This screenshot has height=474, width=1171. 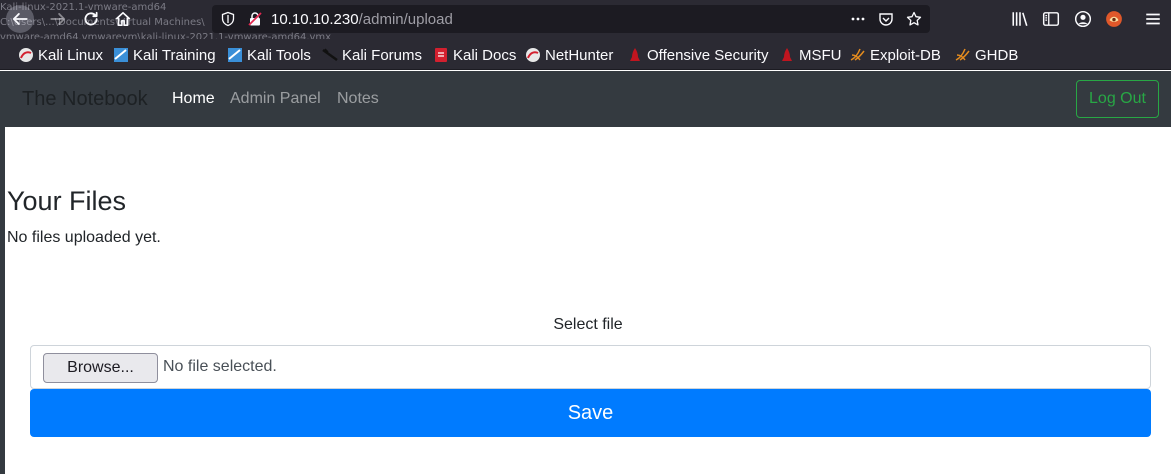 I want to click on bookmark-exploit-db: Exploit-DB, so click(x=895, y=55).